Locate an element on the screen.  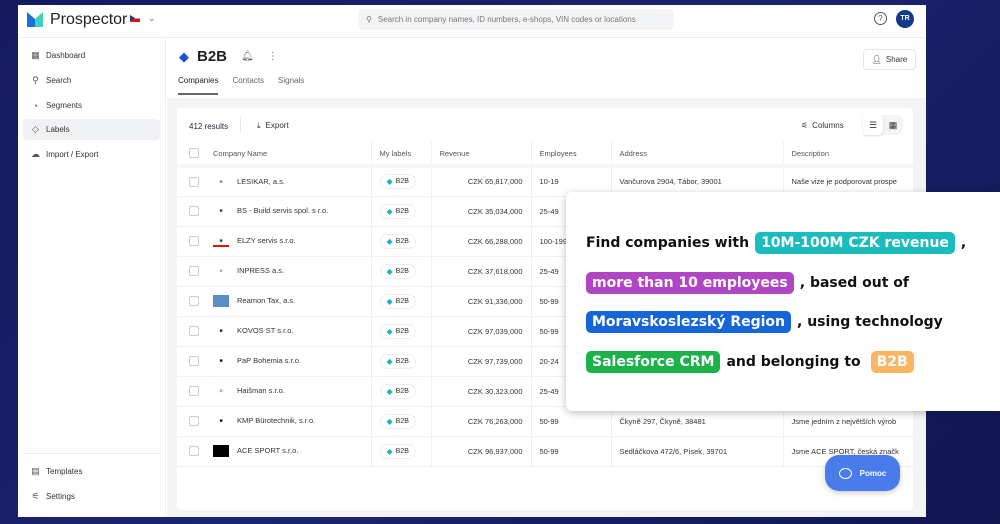
sidebar-item-dashboard: ▦ Dashboard is located at coordinates (91, 55).